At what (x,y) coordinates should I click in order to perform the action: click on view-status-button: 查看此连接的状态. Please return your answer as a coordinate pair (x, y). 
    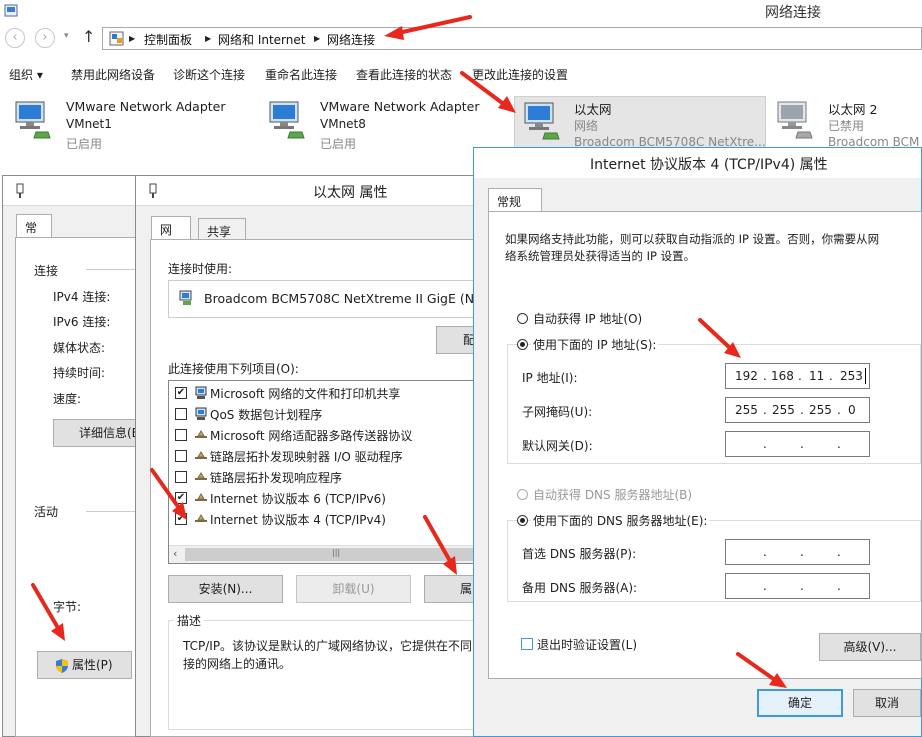
    Looking at the image, I should click on (404, 74).